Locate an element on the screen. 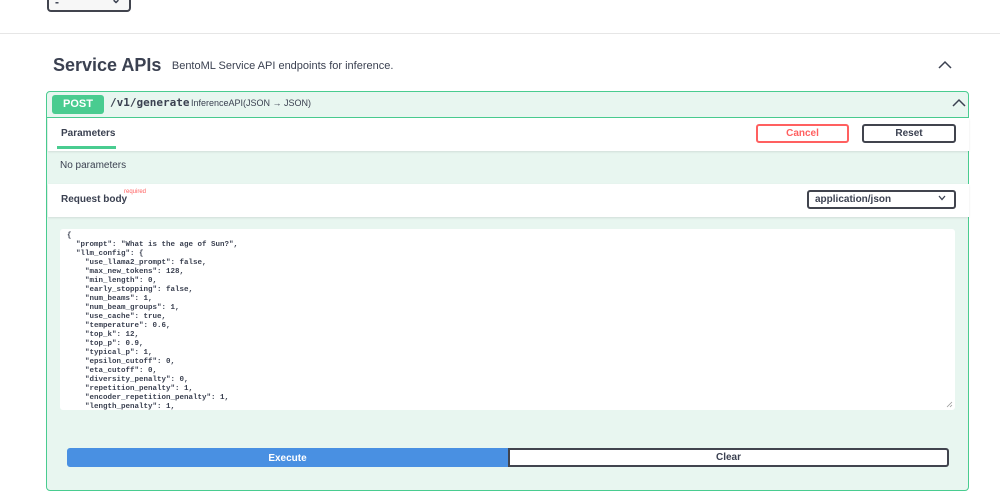  endpoint-path: /v1/generate is located at coordinates (150, 102).